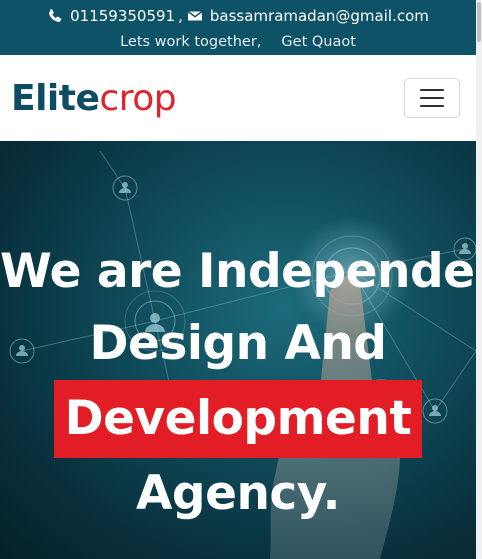  I want to click on brand-logo: Elitecrop, so click(94, 99).